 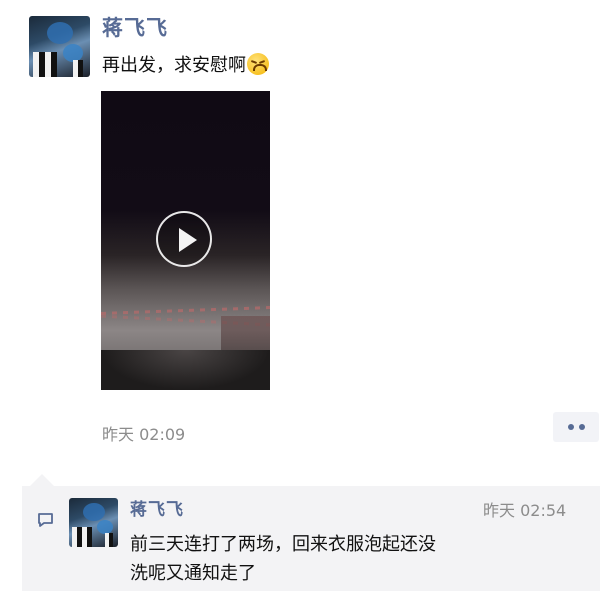 I want to click on comment-text: 前三天连打了两场，回来衣服泡起还没 洗呢又通知走了, so click(x=320, y=559).